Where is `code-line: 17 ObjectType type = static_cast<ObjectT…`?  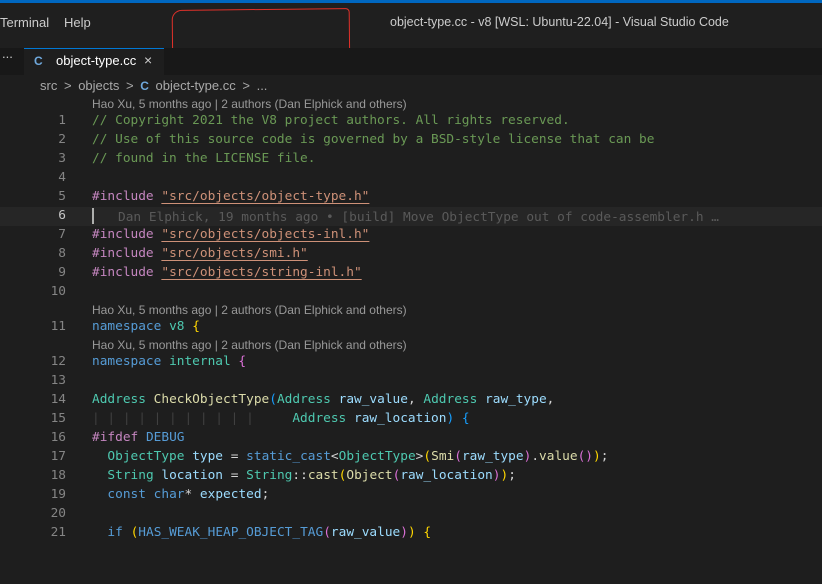 code-line: 17 ObjectType type = static_cast<ObjectT… is located at coordinates (411, 457).